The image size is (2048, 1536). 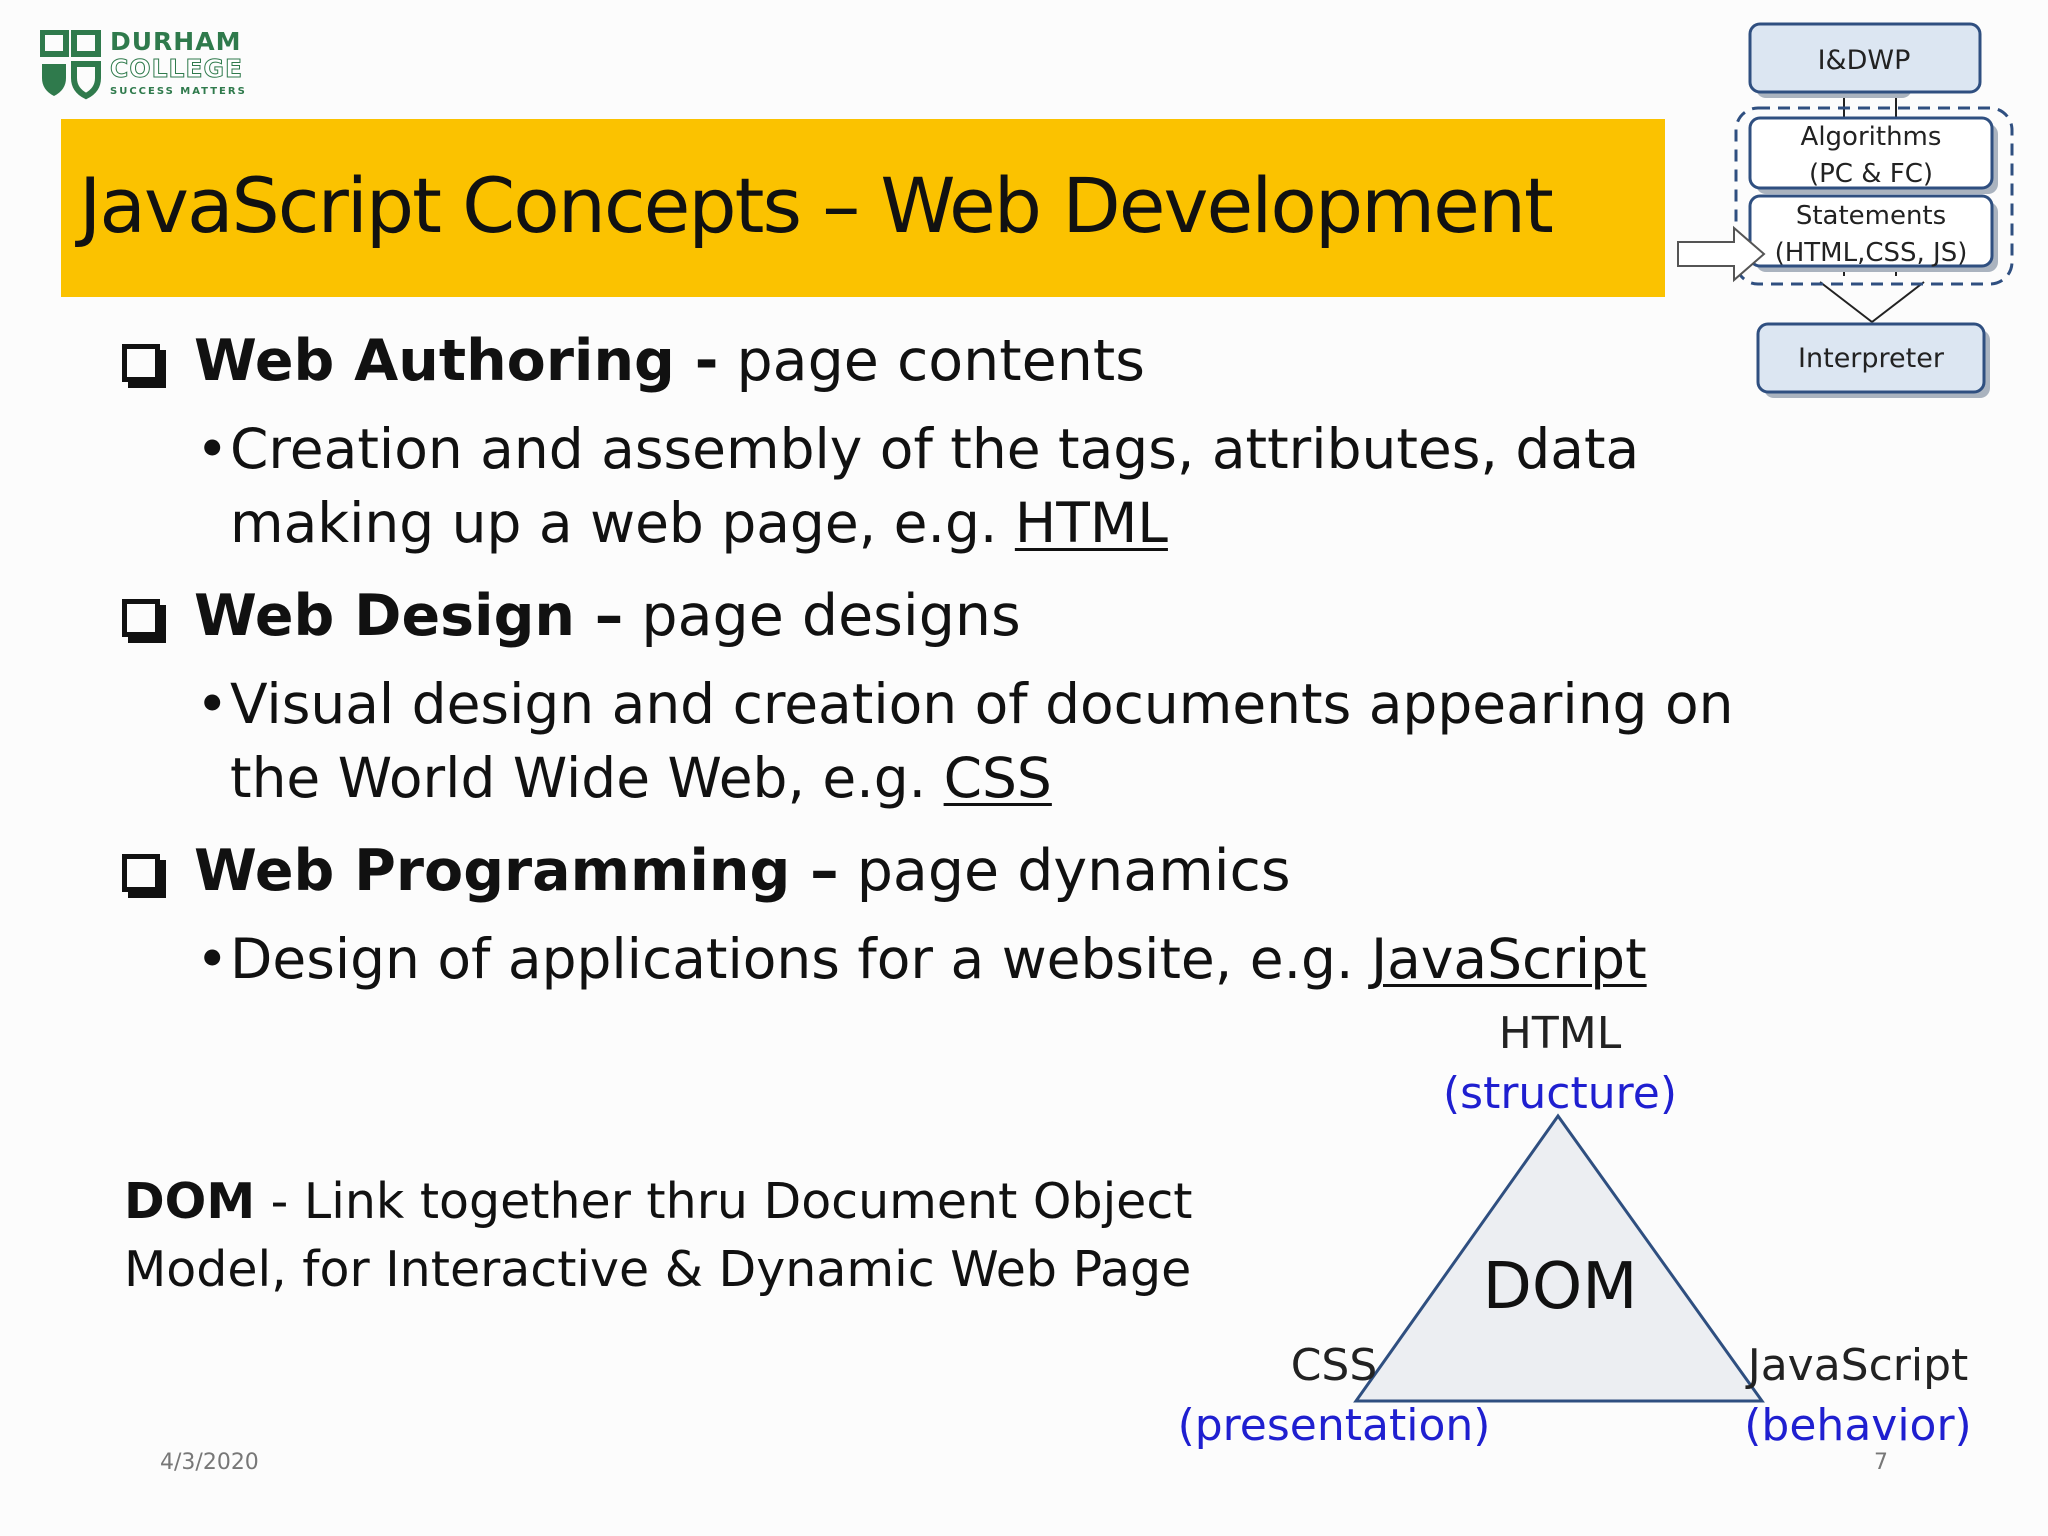 I want to click on logo-line-3: SUCCESS MATTERS, so click(x=178, y=91).